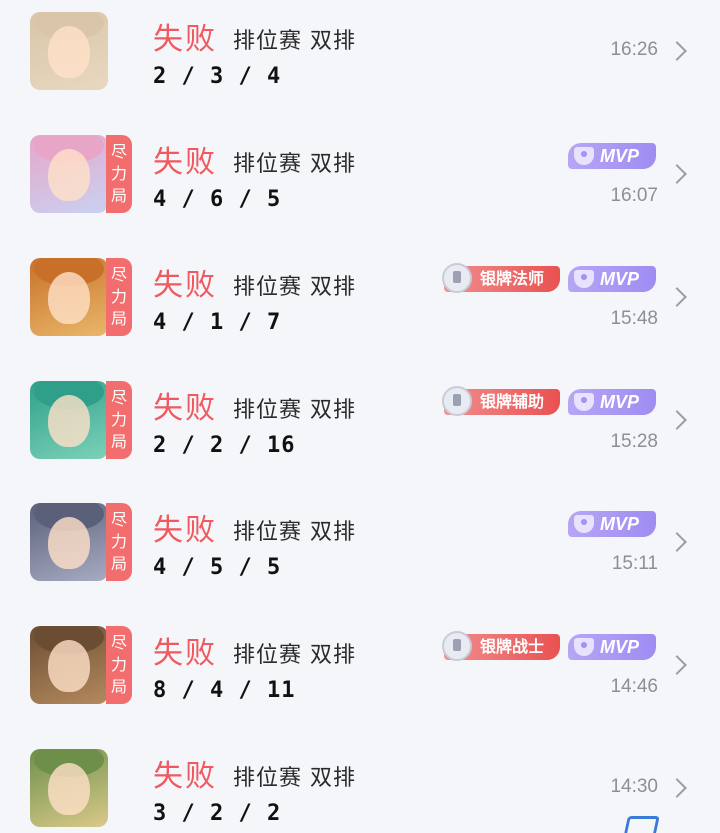  Describe the element at coordinates (217, 322) in the screenshot. I see `match-kda: 4 / 1 / 7` at that location.